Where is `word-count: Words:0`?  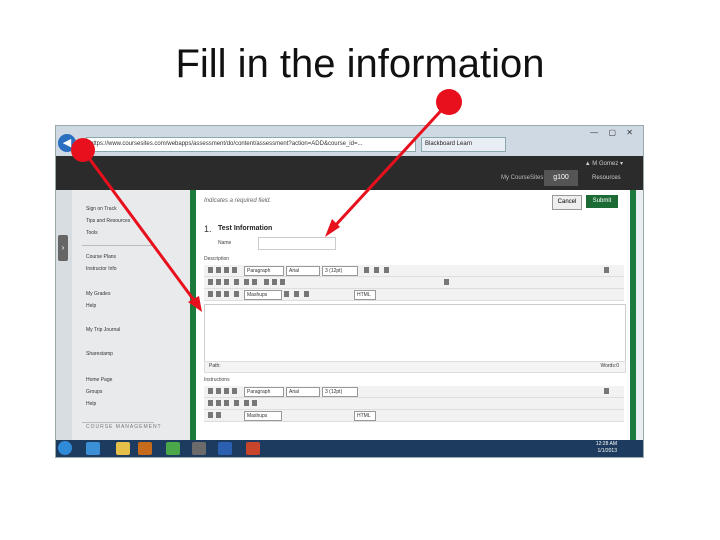 word-count: Words:0 is located at coordinates (609, 366).